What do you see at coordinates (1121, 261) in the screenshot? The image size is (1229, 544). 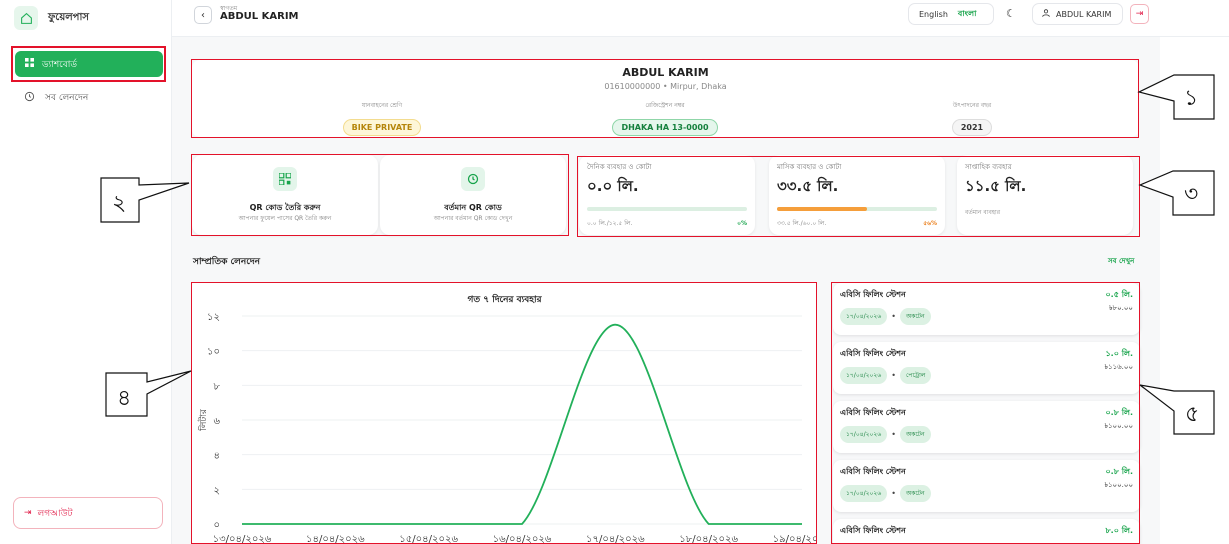 I see `see-all-link: সব দেখুন` at bounding box center [1121, 261].